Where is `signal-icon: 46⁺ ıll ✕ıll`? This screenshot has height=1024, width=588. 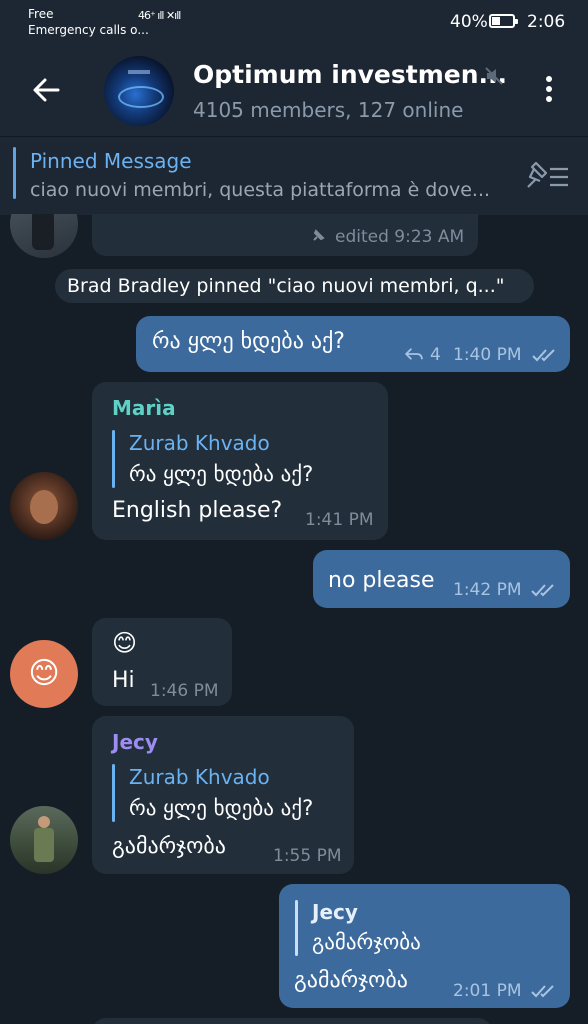
signal-icon: 46⁺ ıll ✕ıll is located at coordinates (159, 15).